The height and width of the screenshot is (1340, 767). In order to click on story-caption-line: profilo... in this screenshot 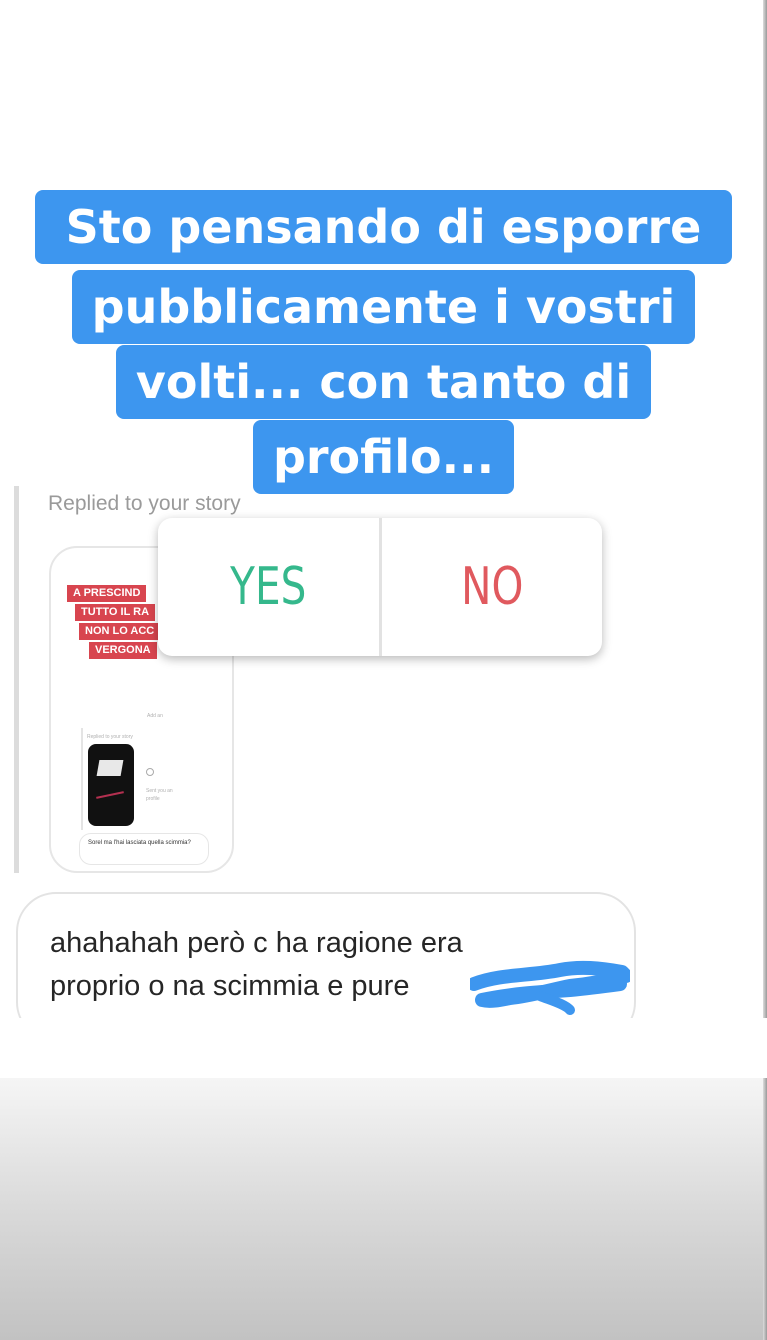, I will do `click(383, 457)`.